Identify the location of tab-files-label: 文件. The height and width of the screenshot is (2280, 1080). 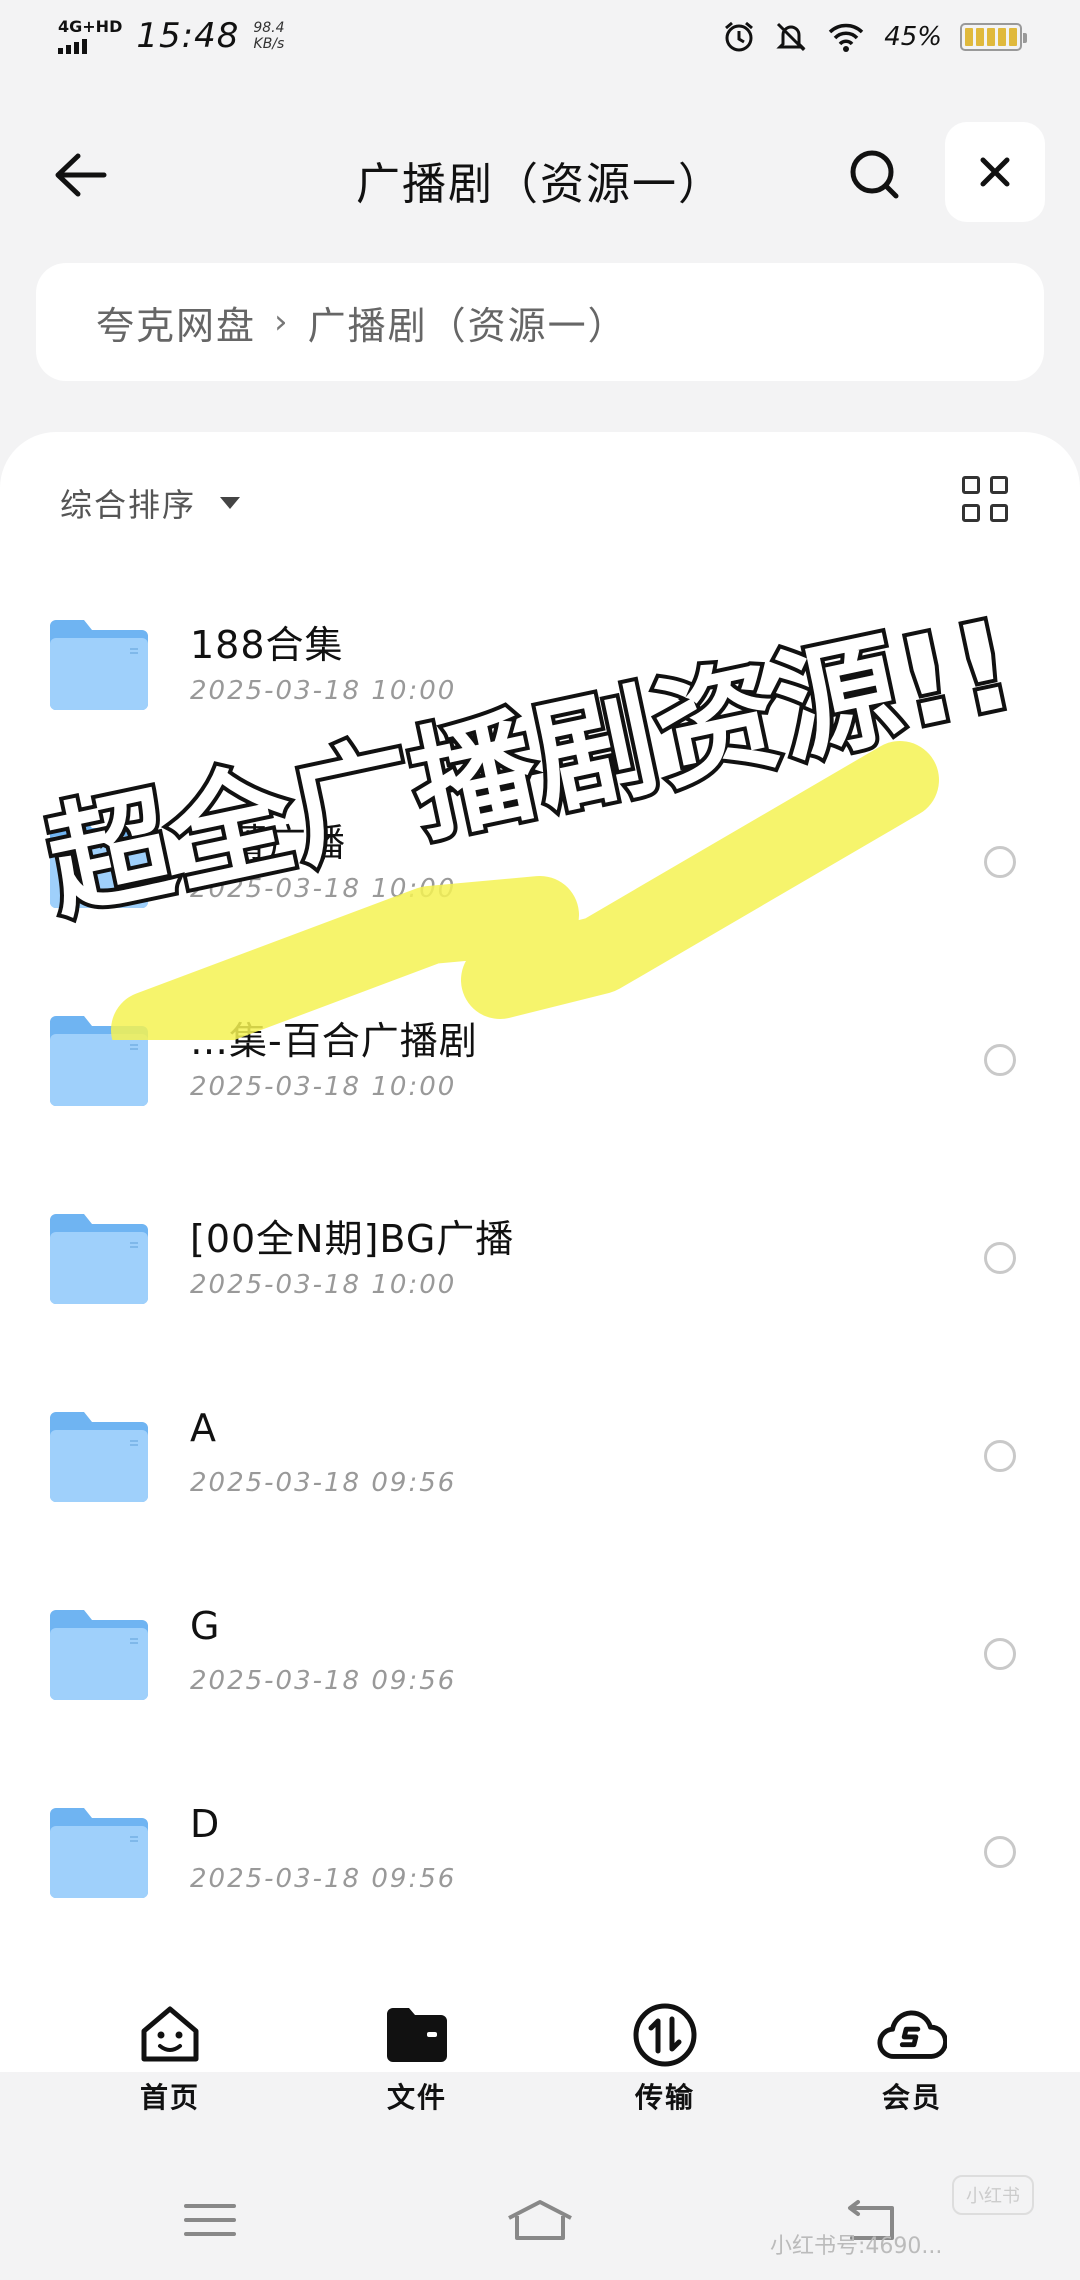
(416, 2097).